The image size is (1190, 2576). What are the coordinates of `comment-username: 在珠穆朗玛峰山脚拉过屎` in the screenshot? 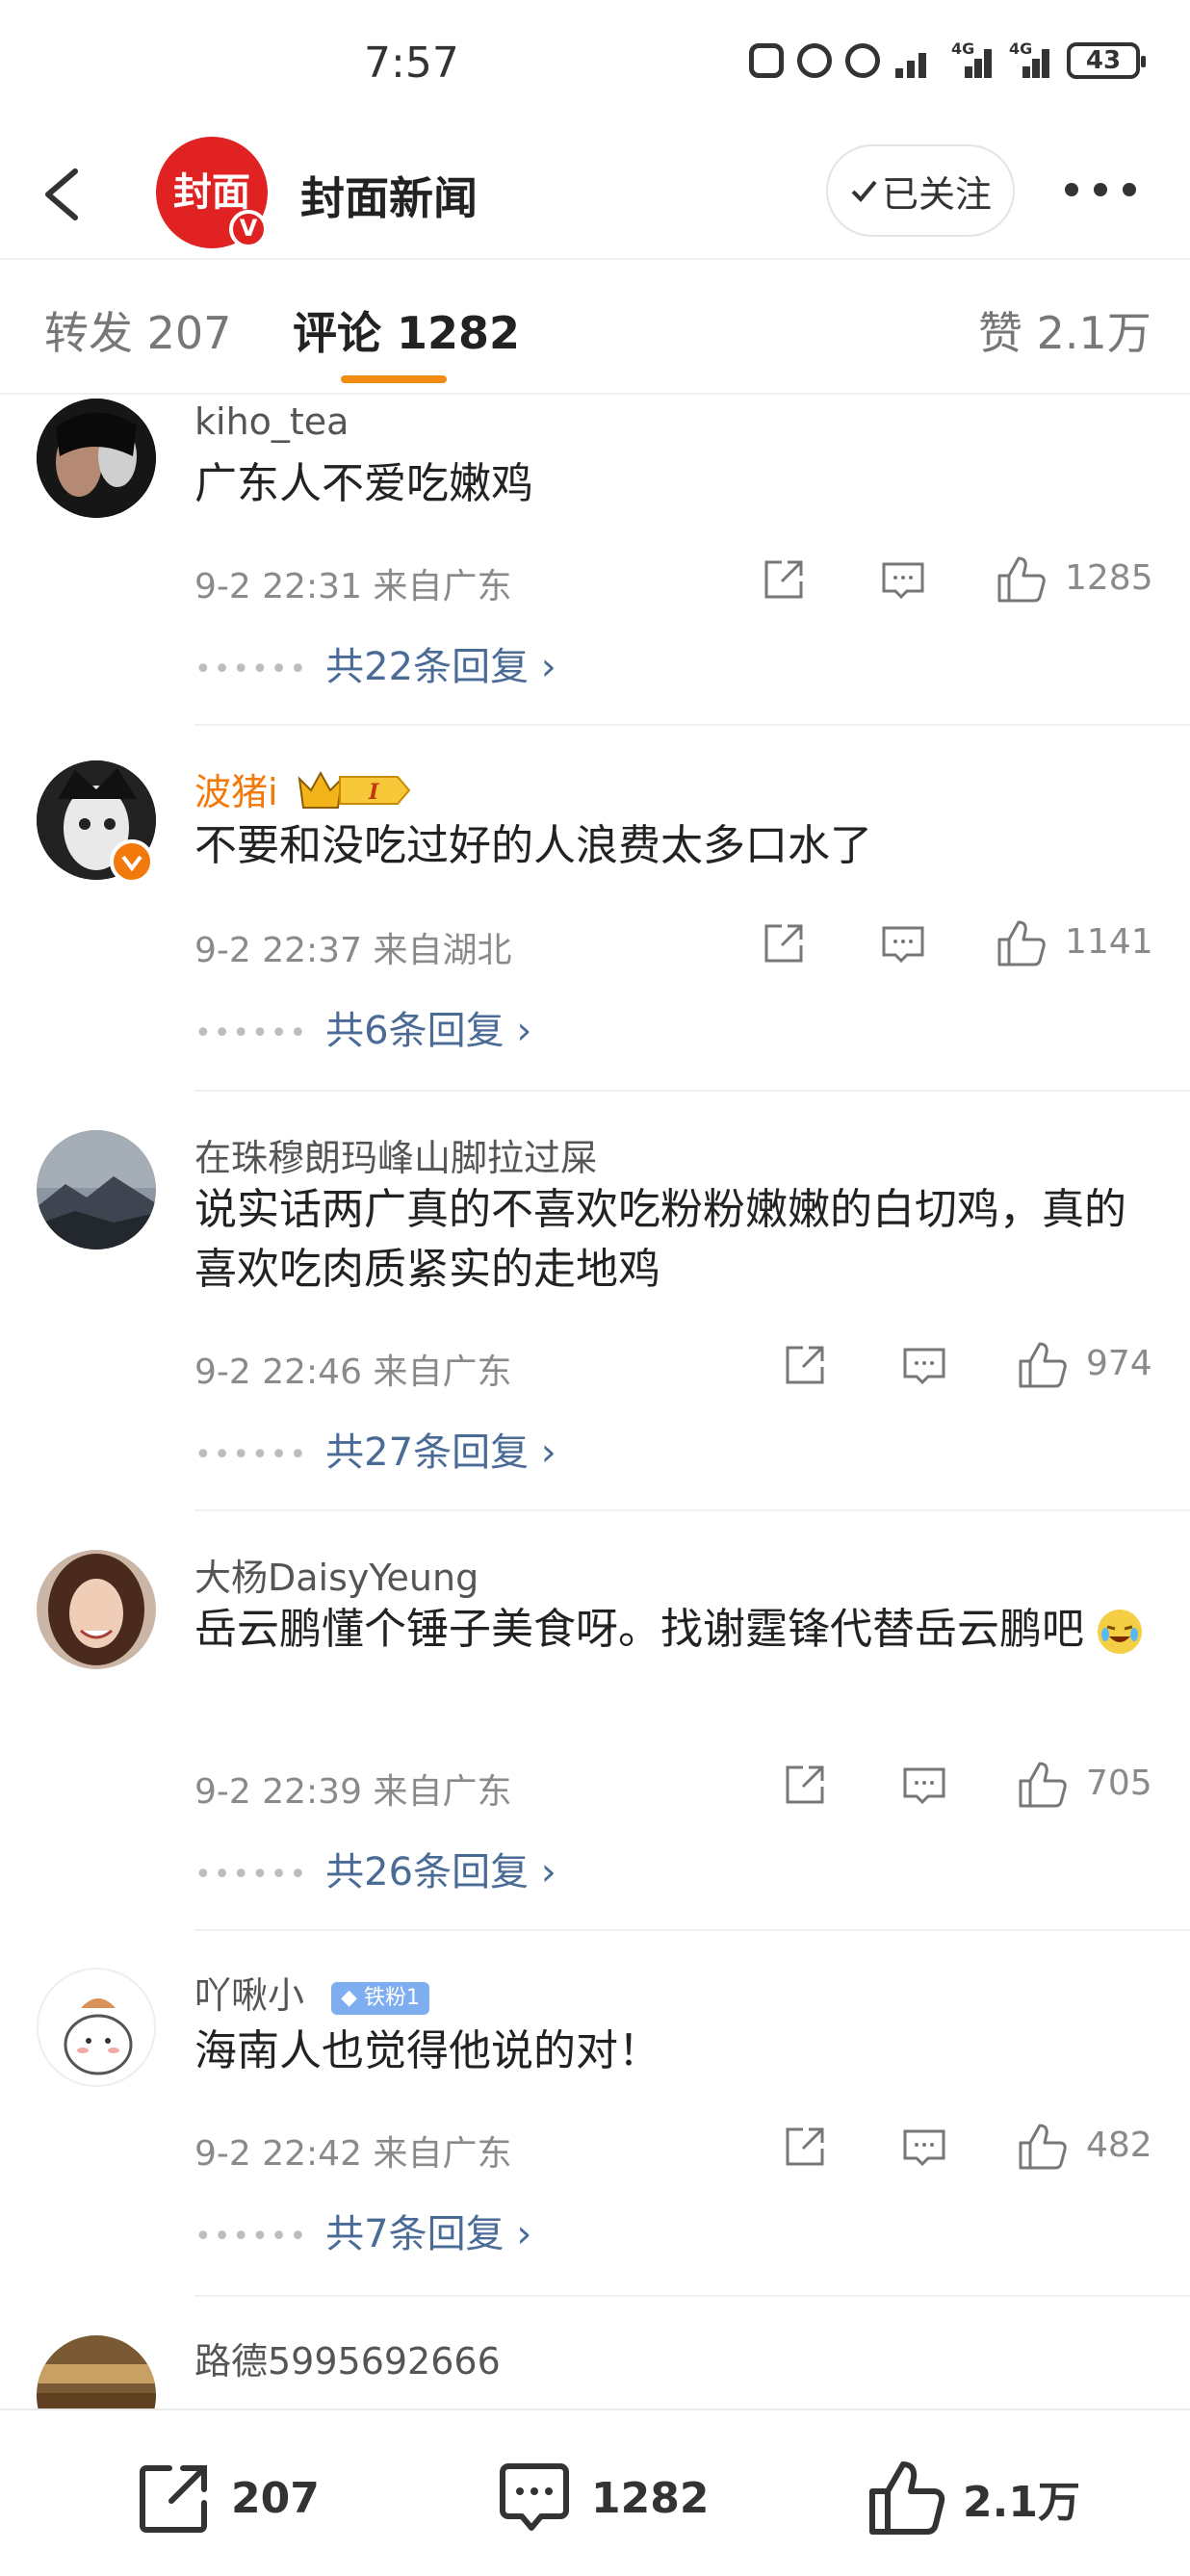 It's located at (396, 1155).